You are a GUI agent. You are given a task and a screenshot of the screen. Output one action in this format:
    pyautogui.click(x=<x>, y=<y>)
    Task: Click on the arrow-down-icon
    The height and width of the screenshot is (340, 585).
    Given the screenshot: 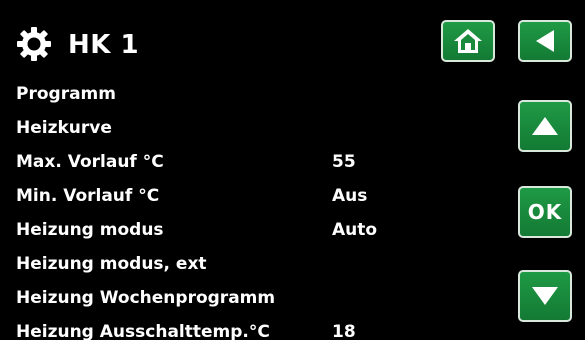 What is the action you would take?
    pyautogui.click(x=545, y=296)
    